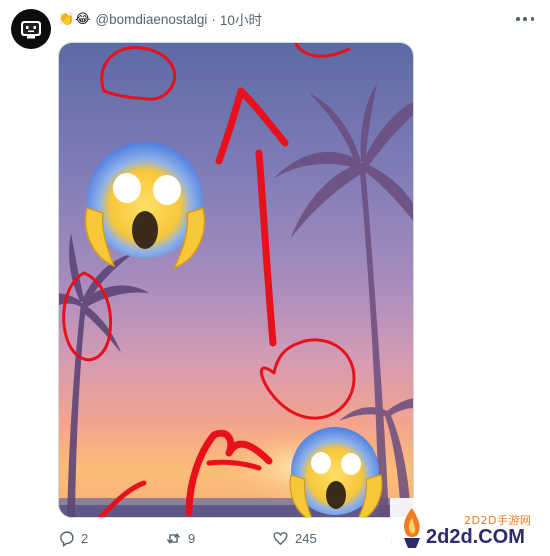 This screenshot has width=550, height=556. Describe the element at coordinates (475, 537) in the screenshot. I see `watermark-en: 2d2d.COM` at that location.